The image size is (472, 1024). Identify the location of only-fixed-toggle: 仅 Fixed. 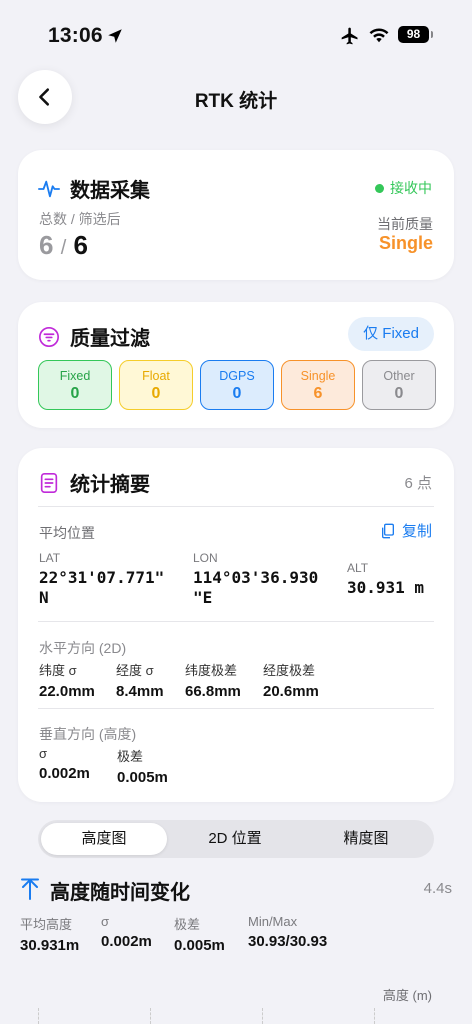
(391, 334).